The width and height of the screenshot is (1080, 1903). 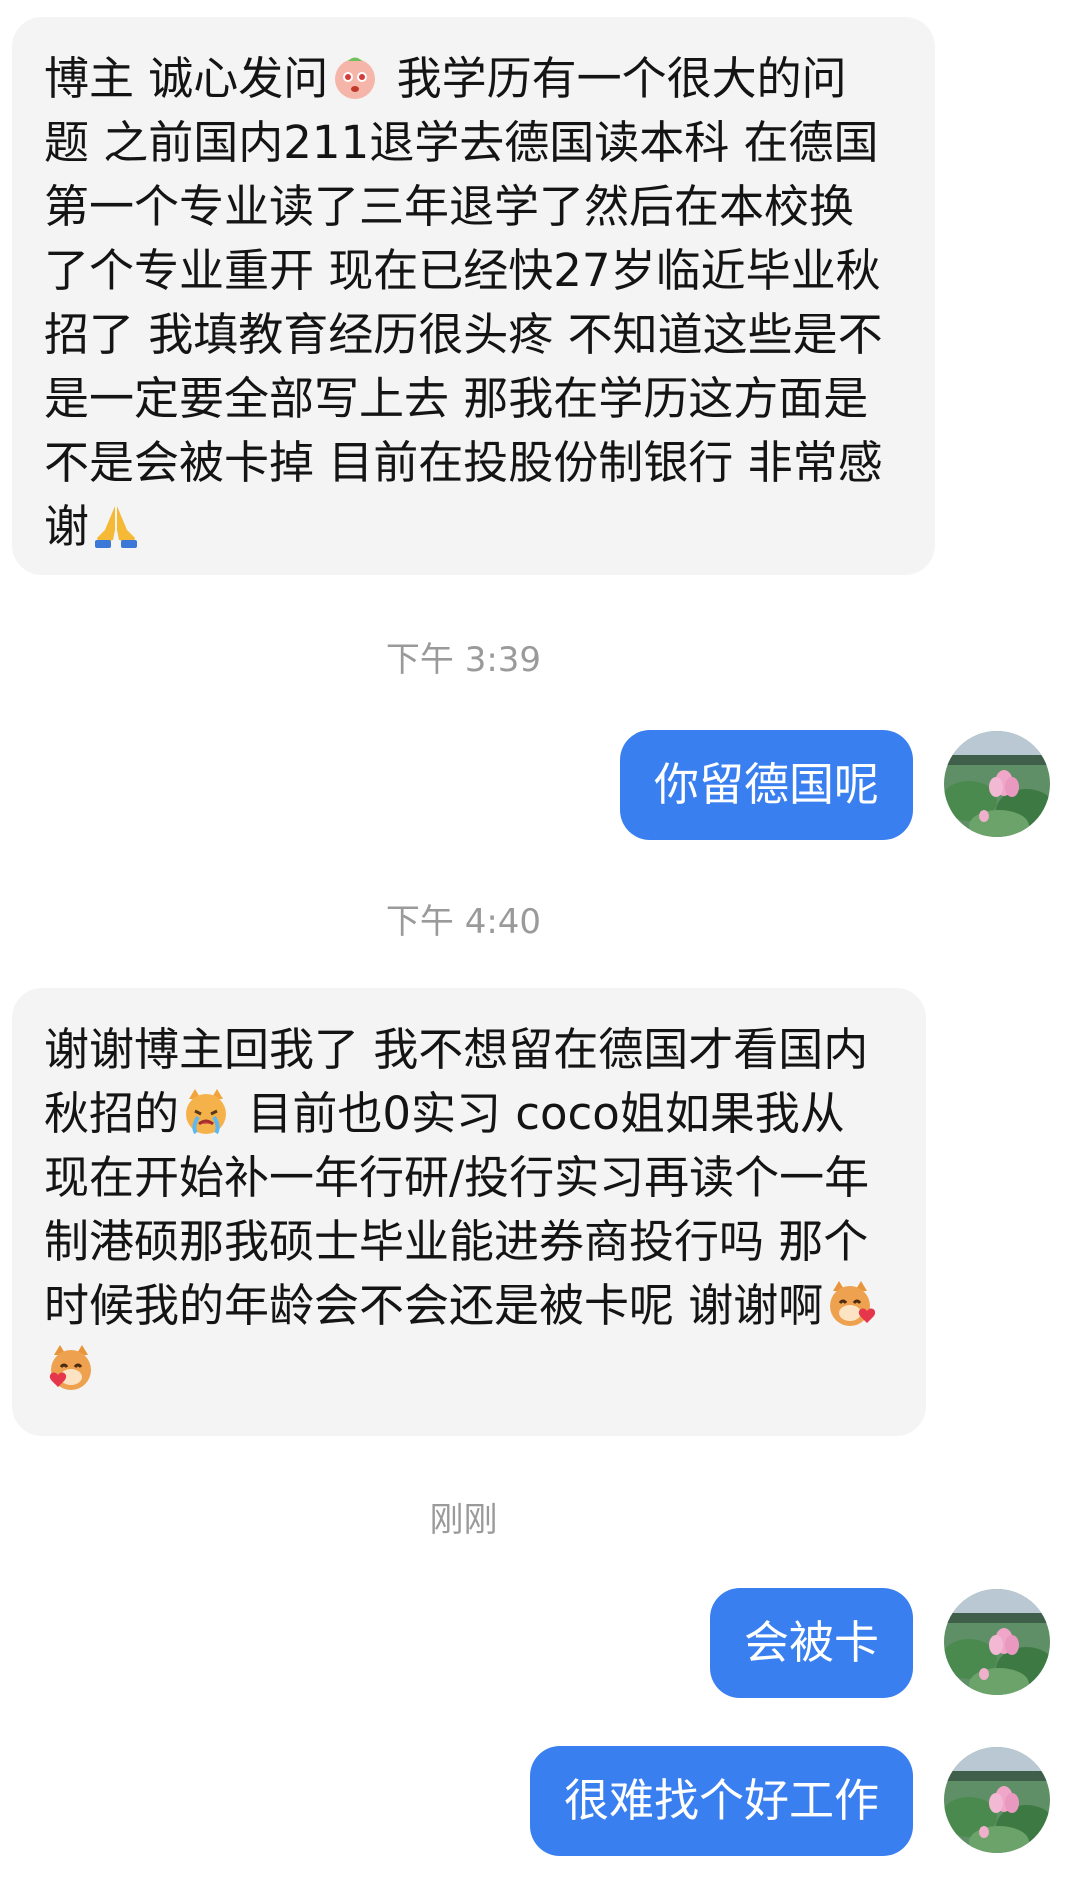 I want to click on timestamp: 下午 3:39, so click(x=463, y=660).